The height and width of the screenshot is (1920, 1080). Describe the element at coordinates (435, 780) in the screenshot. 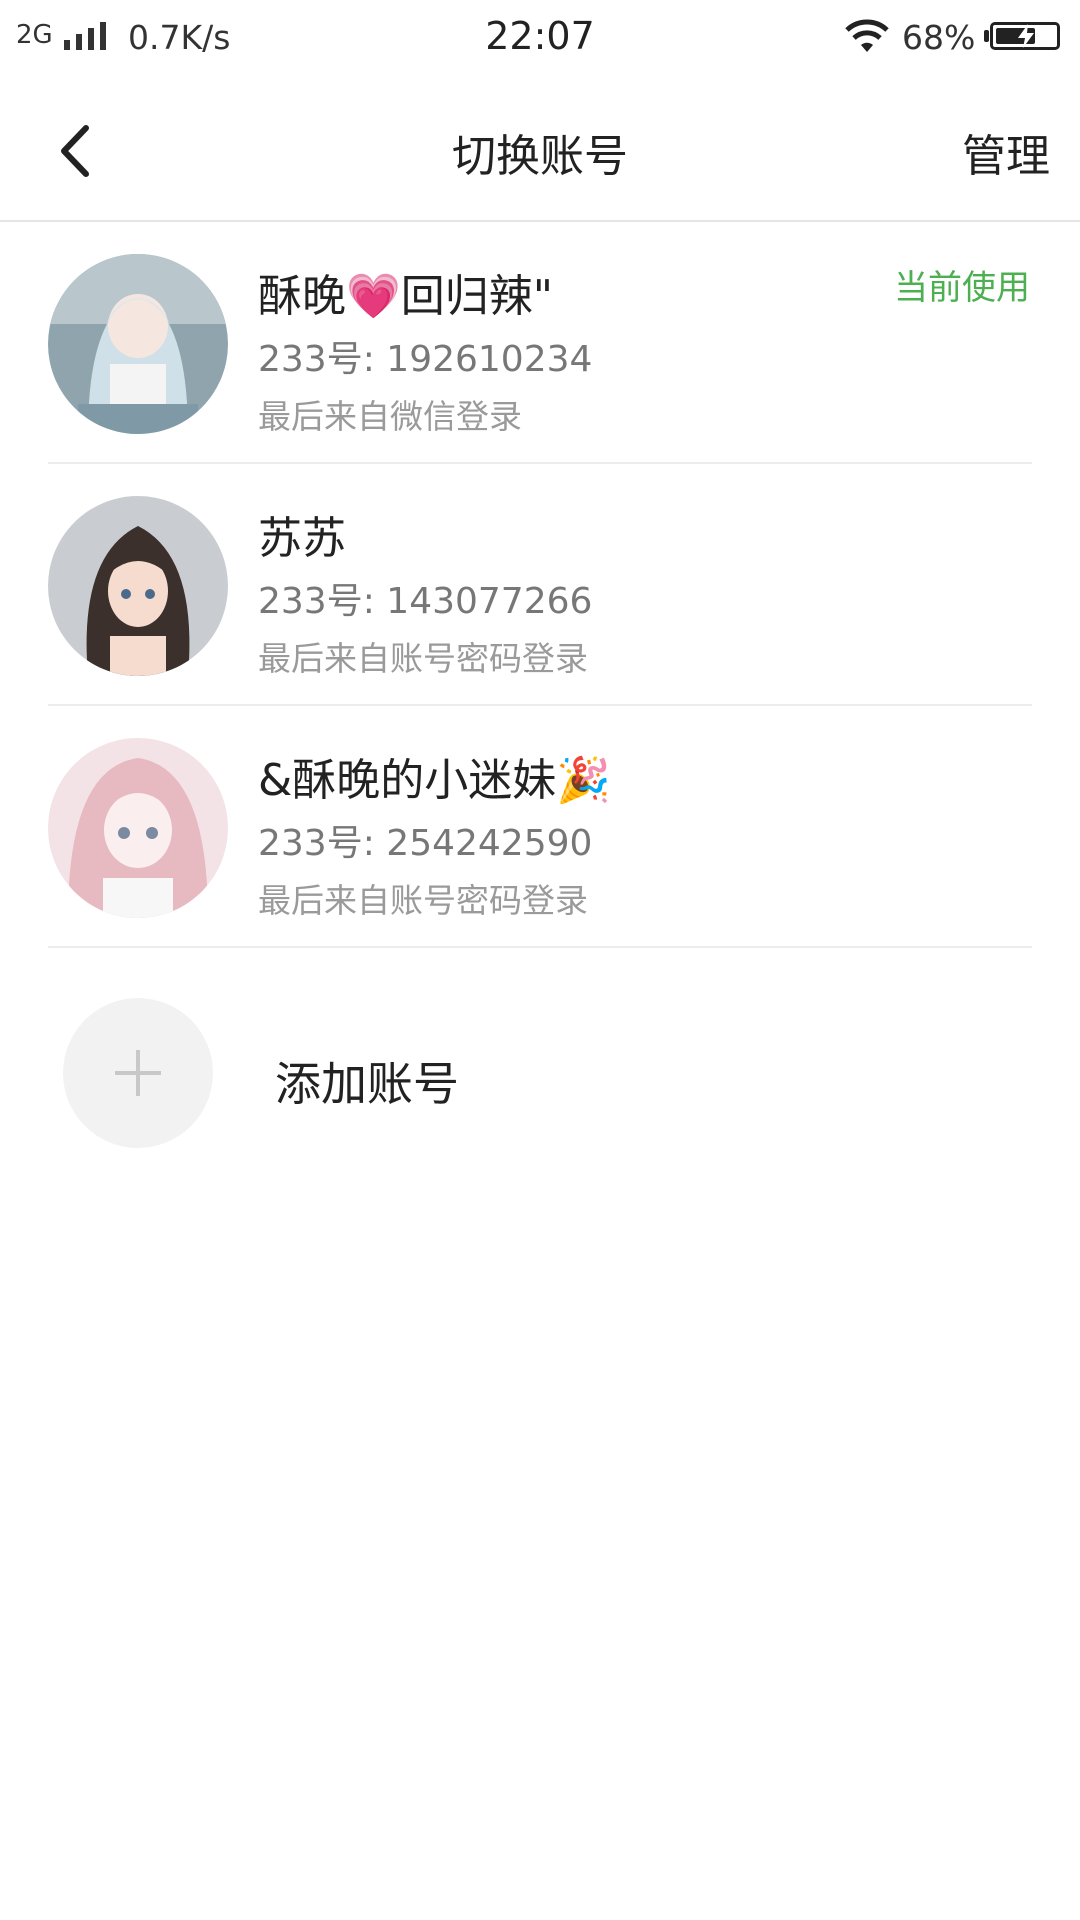

I see `account-name: &酥晚的小迷妹🎉` at that location.